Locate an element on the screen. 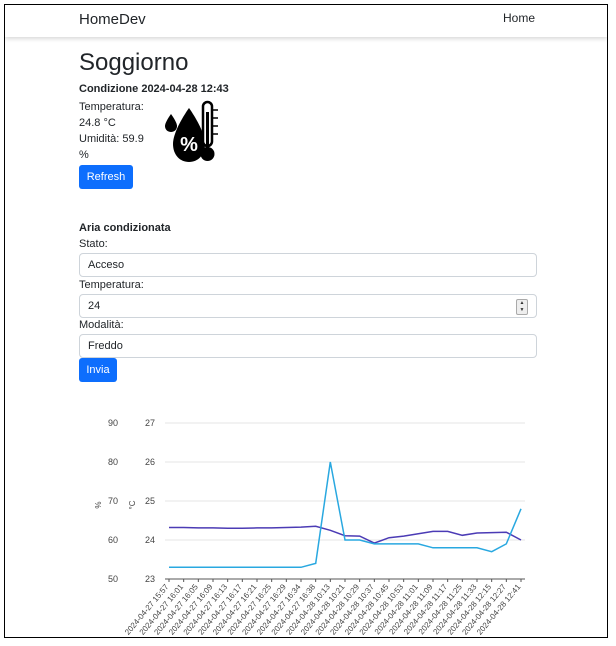  state-field: Acceso is located at coordinates (308, 265).